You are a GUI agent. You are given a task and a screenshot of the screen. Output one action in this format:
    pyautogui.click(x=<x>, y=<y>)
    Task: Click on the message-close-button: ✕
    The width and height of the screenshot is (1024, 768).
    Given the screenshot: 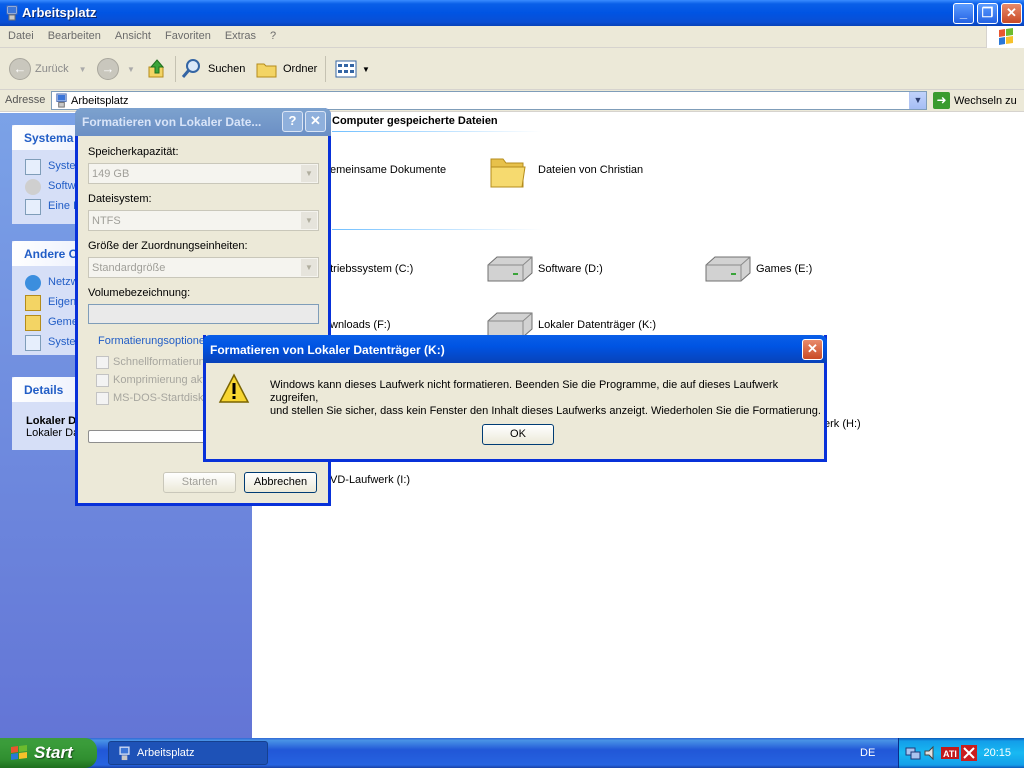 What is the action you would take?
    pyautogui.click(x=812, y=349)
    